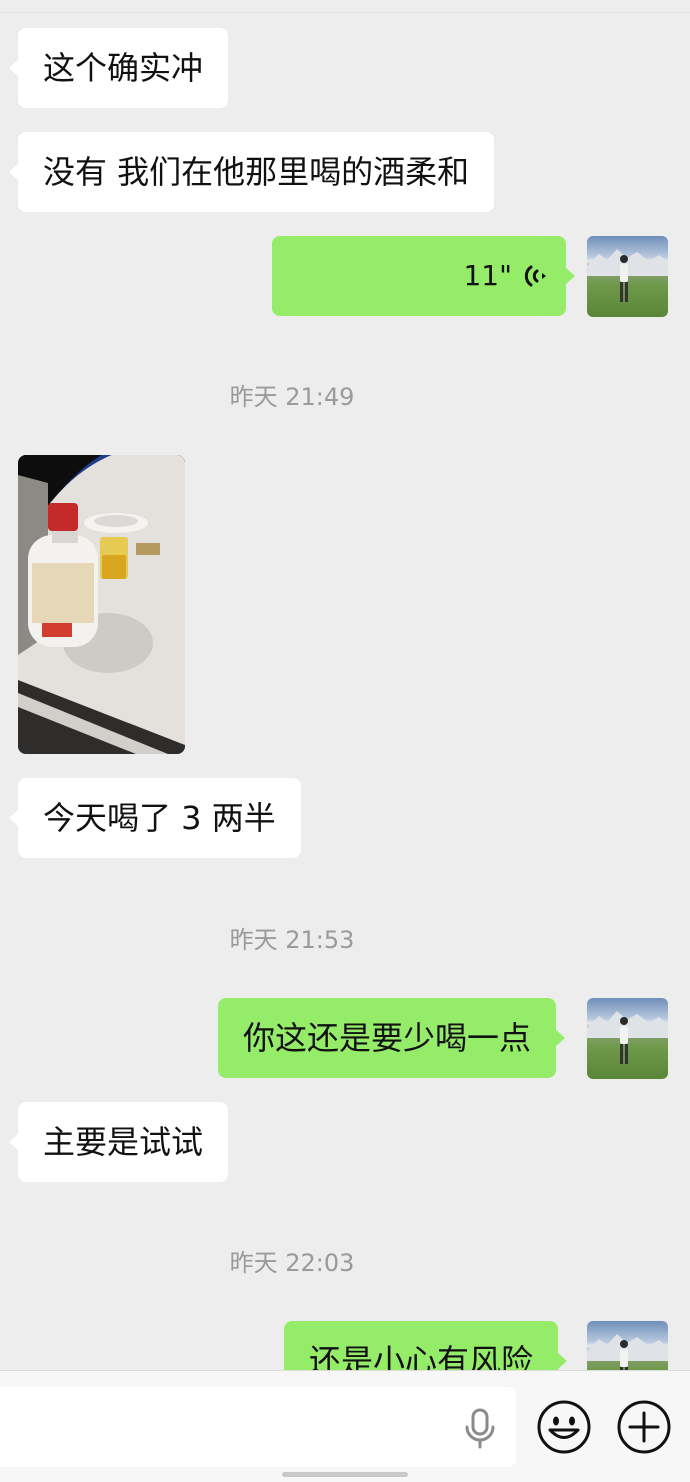  Describe the element at coordinates (292, 1263) in the screenshot. I see `timestamp: 昨天 22:03` at that location.